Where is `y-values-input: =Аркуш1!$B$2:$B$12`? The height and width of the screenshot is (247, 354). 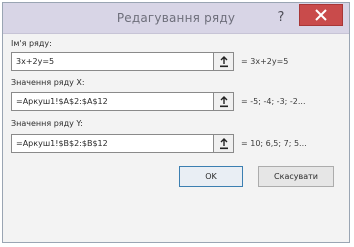
y-values-input: =Аркуш1!$B$2:$B$12 is located at coordinates (112, 143).